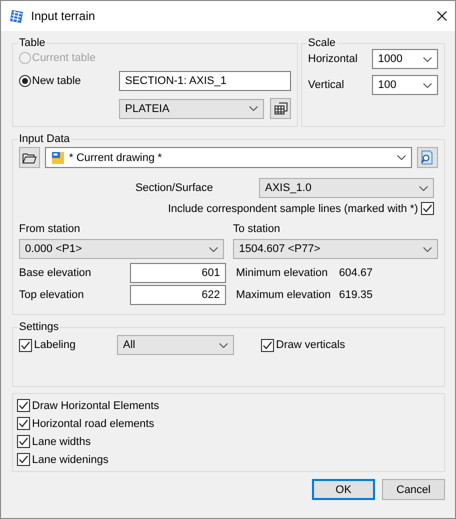  What do you see at coordinates (32, 43) in the screenshot?
I see `group-title: Table` at bounding box center [32, 43].